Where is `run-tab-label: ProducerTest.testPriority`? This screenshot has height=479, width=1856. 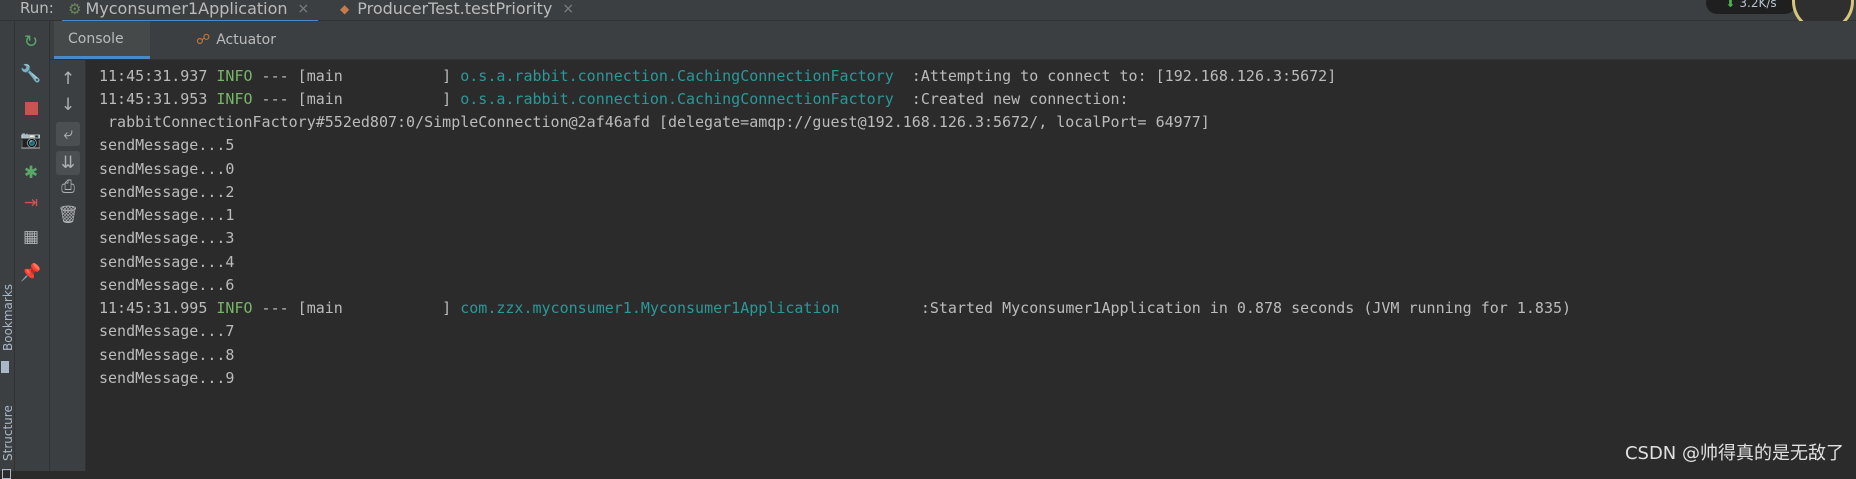 run-tab-label: ProducerTest.testPriority is located at coordinates (455, 9).